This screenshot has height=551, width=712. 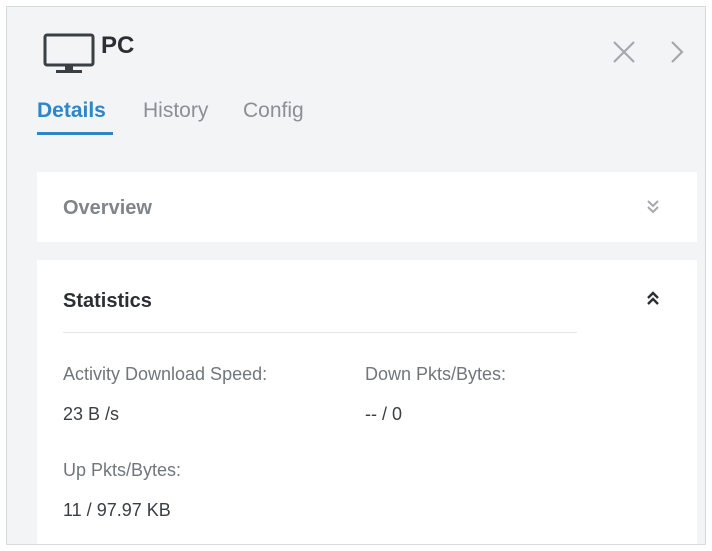 I want to click on statistics-section-title: Statistics, so click(x=107, y=301).